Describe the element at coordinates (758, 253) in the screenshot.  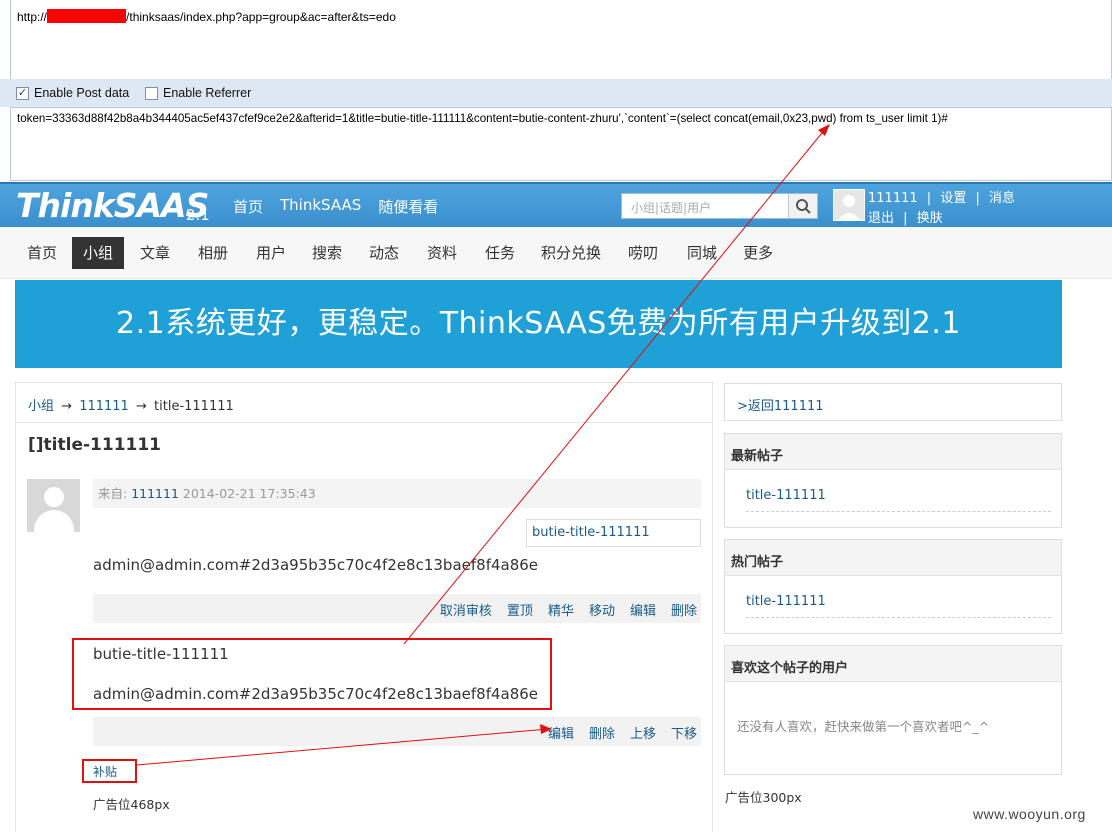
I see `nav-more: 更多` at that location.